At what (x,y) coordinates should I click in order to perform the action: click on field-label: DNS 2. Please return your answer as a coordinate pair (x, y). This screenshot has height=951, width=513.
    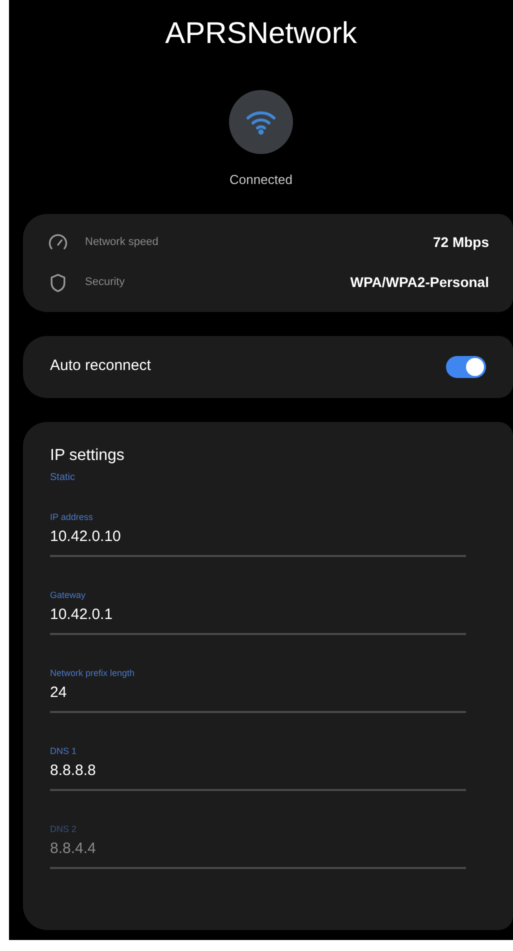
    Looking at the image, I should click on (64, 829).